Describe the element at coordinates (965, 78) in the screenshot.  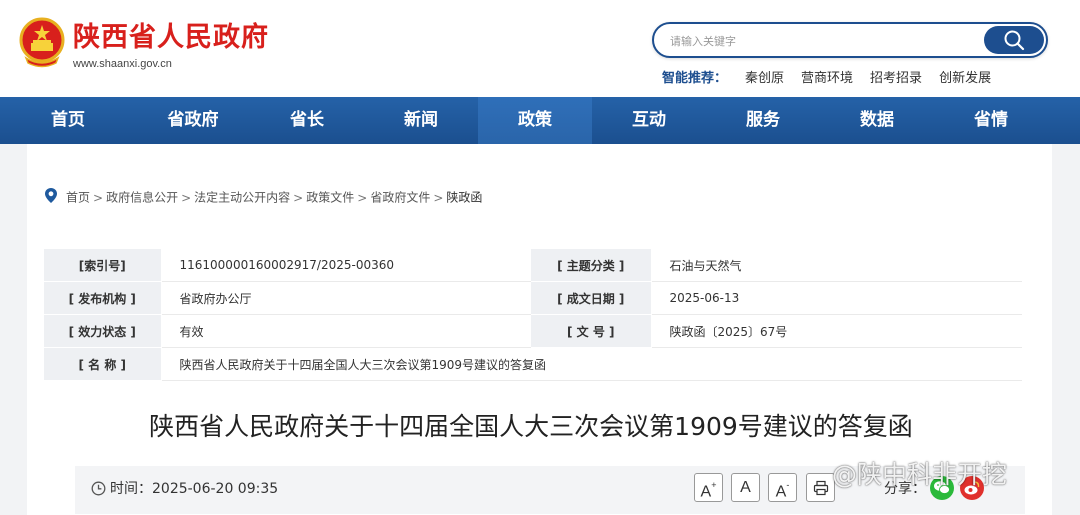
I see `recommend-item: 创新发展` at that location.